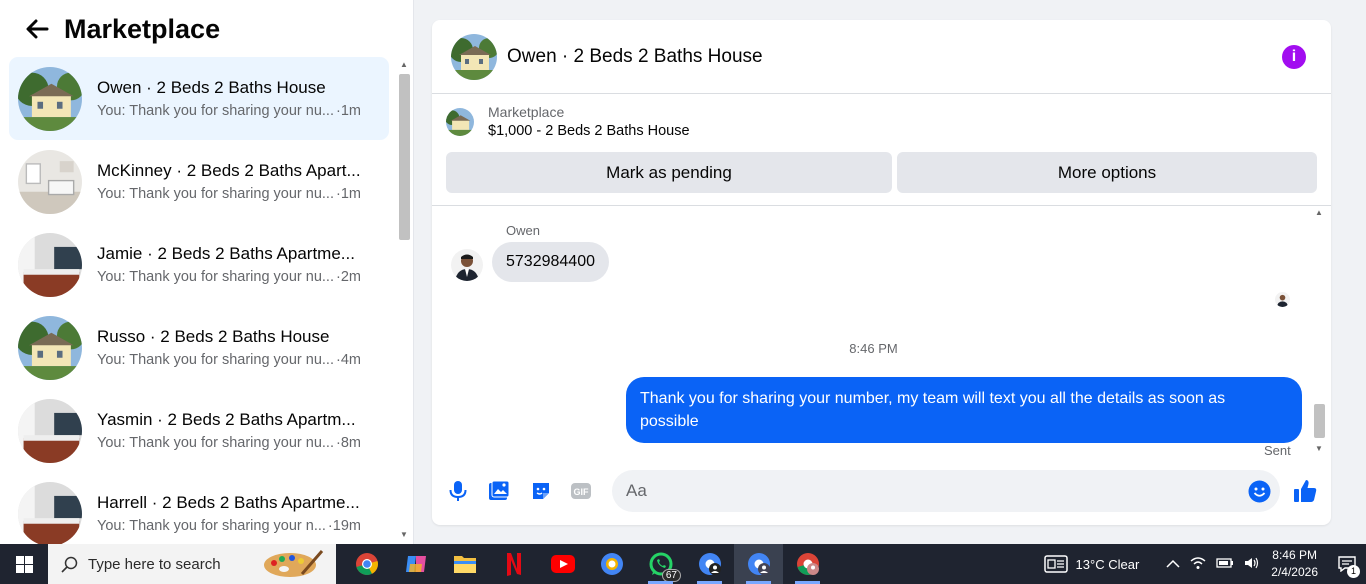 This screenshot has width=1366, height=584. I want to click on sender-name: Owen, so click(523, 230).